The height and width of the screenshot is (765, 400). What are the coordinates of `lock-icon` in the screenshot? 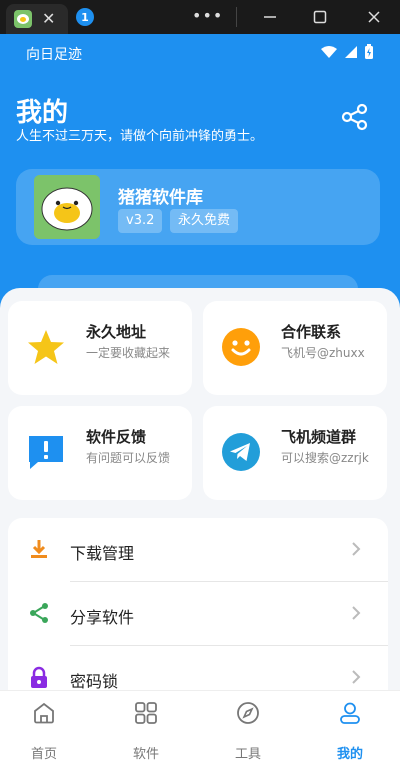 It's located at (39, 677).